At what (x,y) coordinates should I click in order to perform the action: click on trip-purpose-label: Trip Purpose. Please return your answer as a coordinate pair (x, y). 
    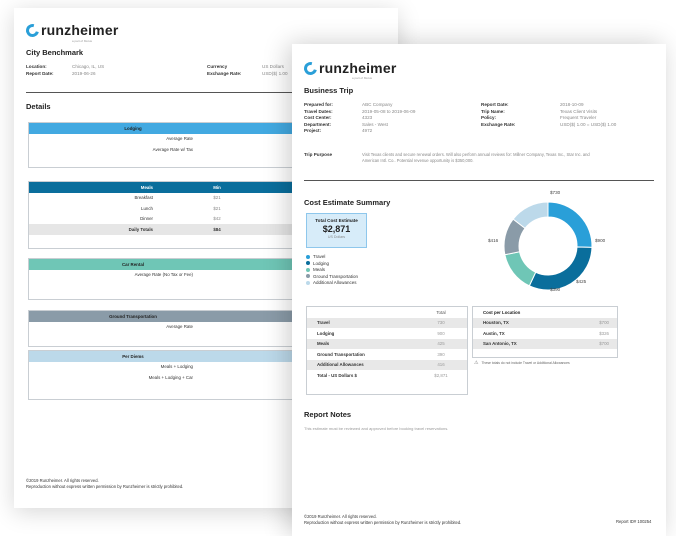
    Looking at the image, I should click on (318, 154).